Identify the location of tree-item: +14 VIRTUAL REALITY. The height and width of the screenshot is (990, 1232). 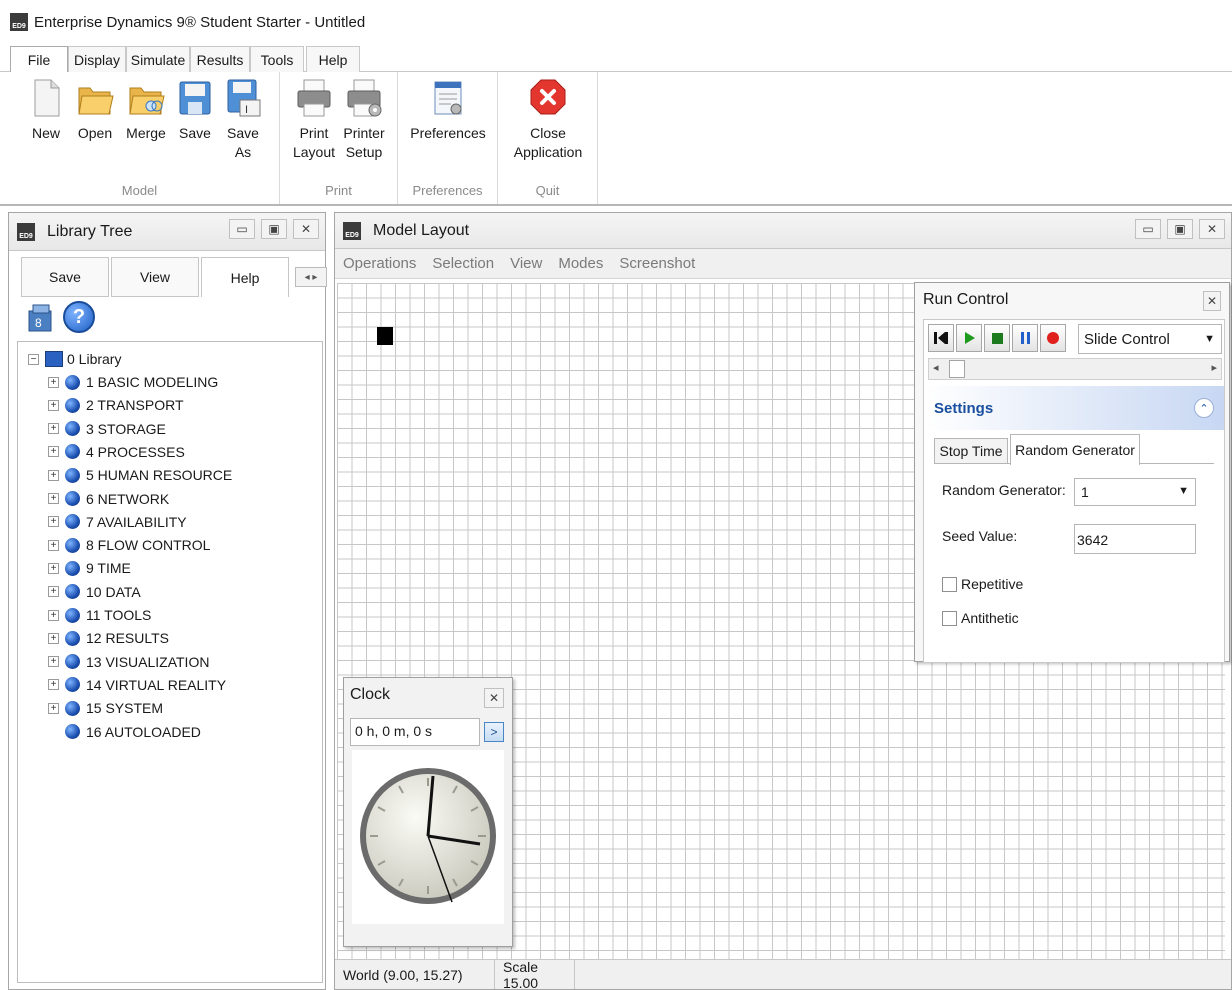
(137, 685).